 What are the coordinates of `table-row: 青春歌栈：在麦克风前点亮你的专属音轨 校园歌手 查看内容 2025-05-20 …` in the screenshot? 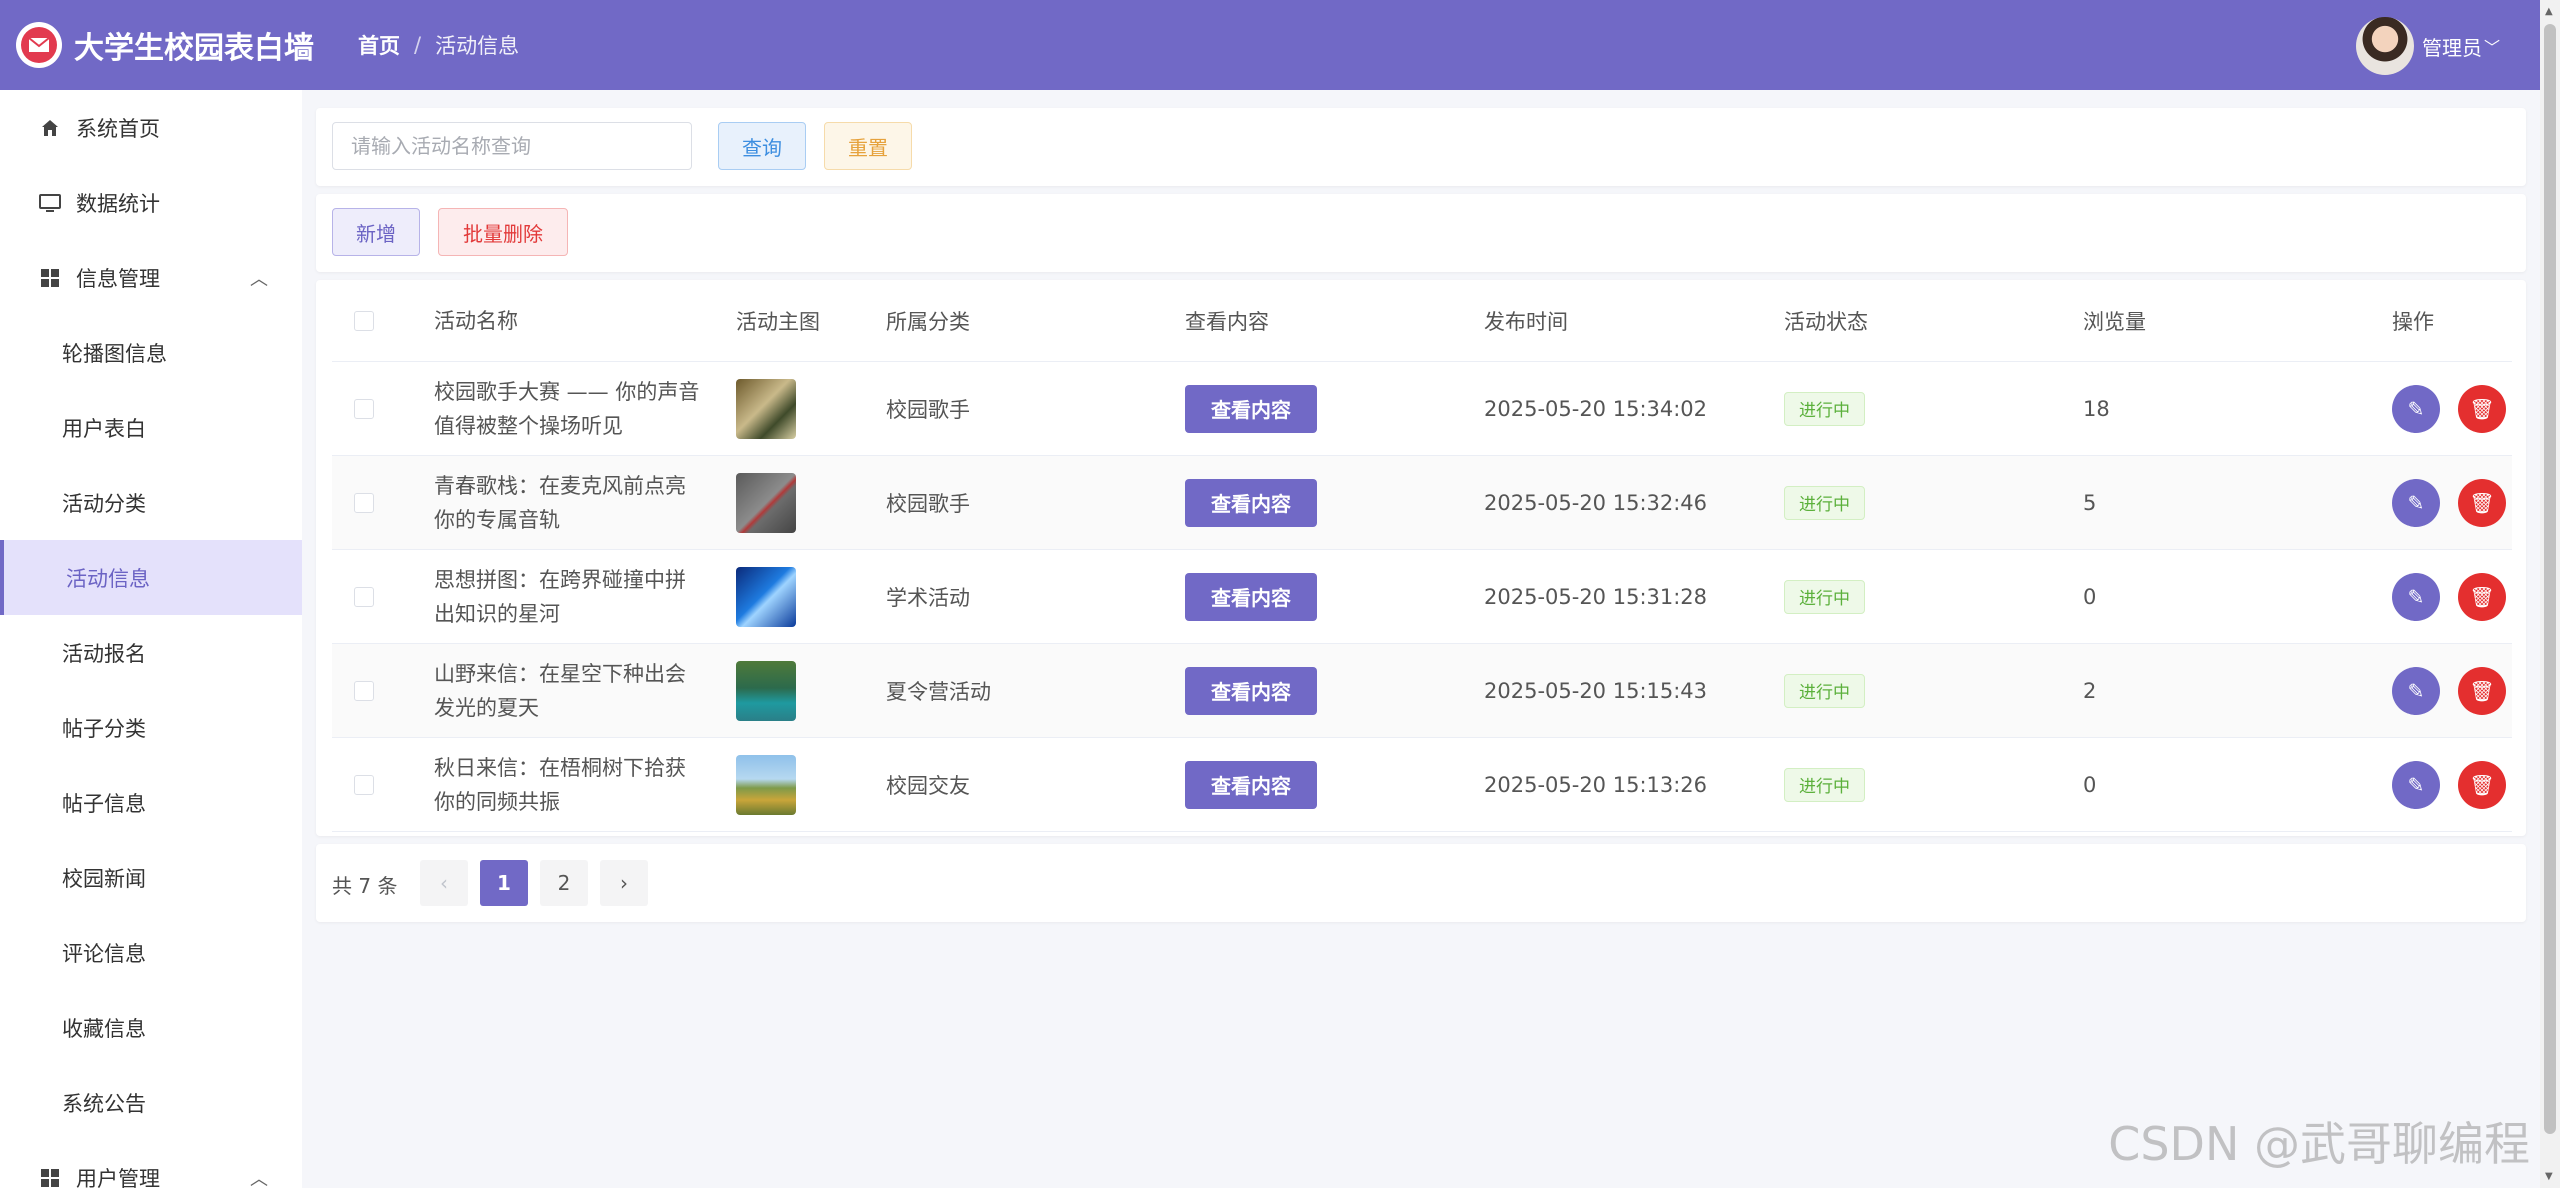 It's located at (1422, 503).